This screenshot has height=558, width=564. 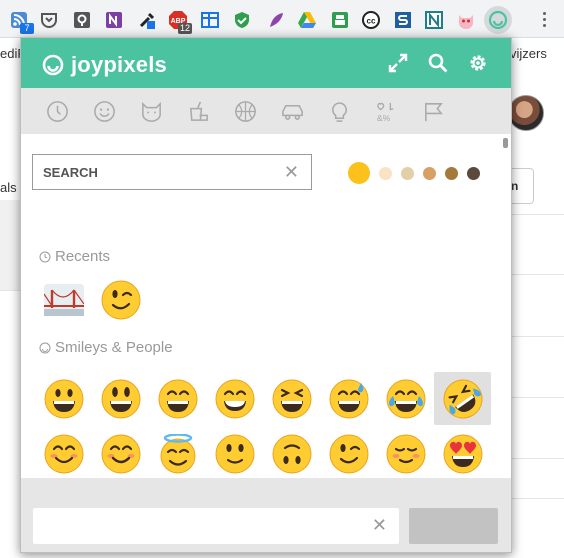 What do you see at coordinates (234, 452) in the screenshot?
I see `emoji-slightly-smiling-face` at bounding box center [234, 452].